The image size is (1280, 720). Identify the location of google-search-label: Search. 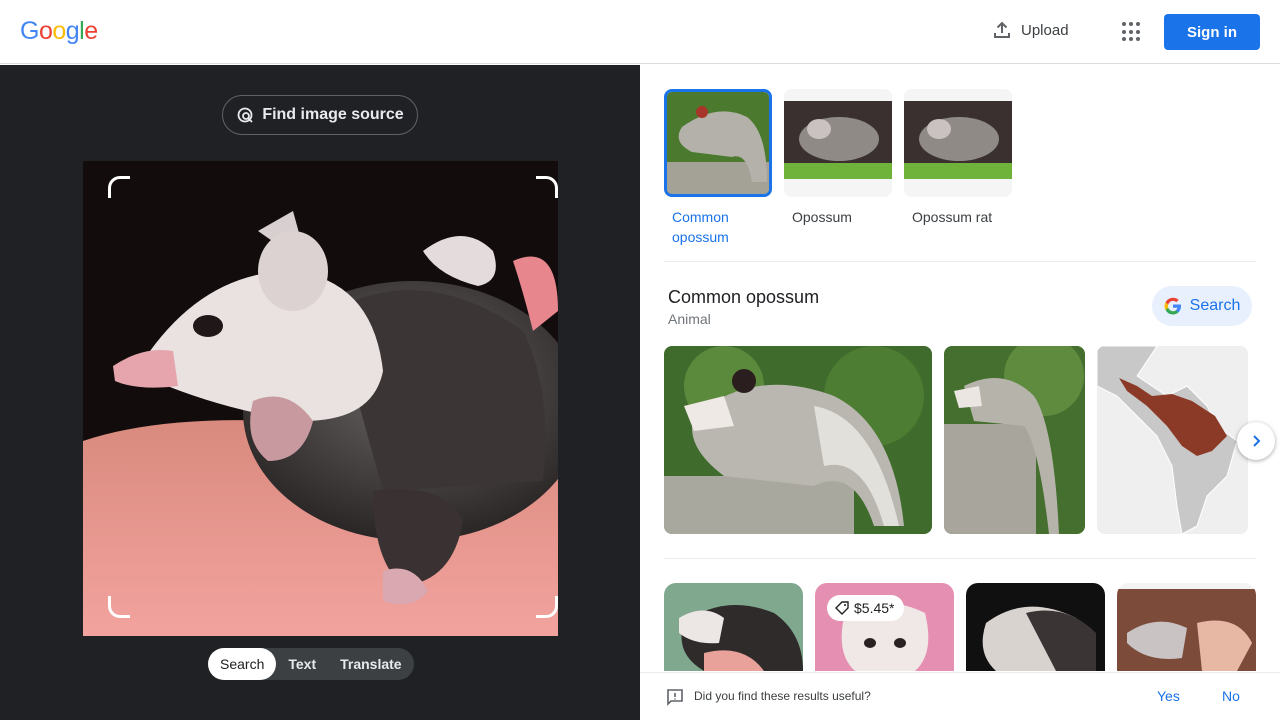
(1215, 305).